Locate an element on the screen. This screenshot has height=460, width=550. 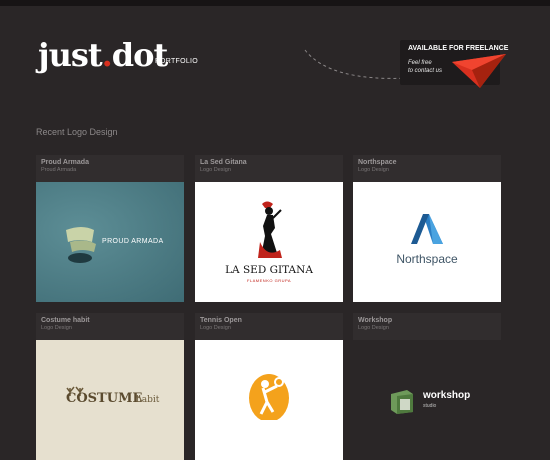
card-header: Tennis Open Logo Design is located at coordinates (269, 326).